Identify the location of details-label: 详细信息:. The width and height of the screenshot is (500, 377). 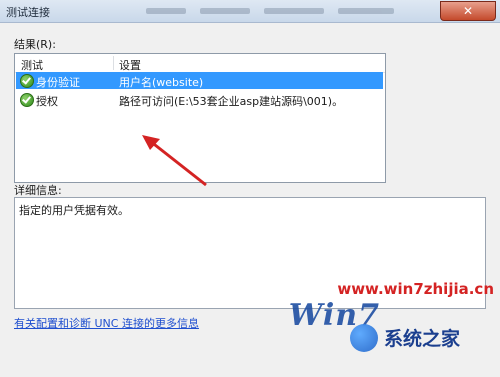
(38, 190).